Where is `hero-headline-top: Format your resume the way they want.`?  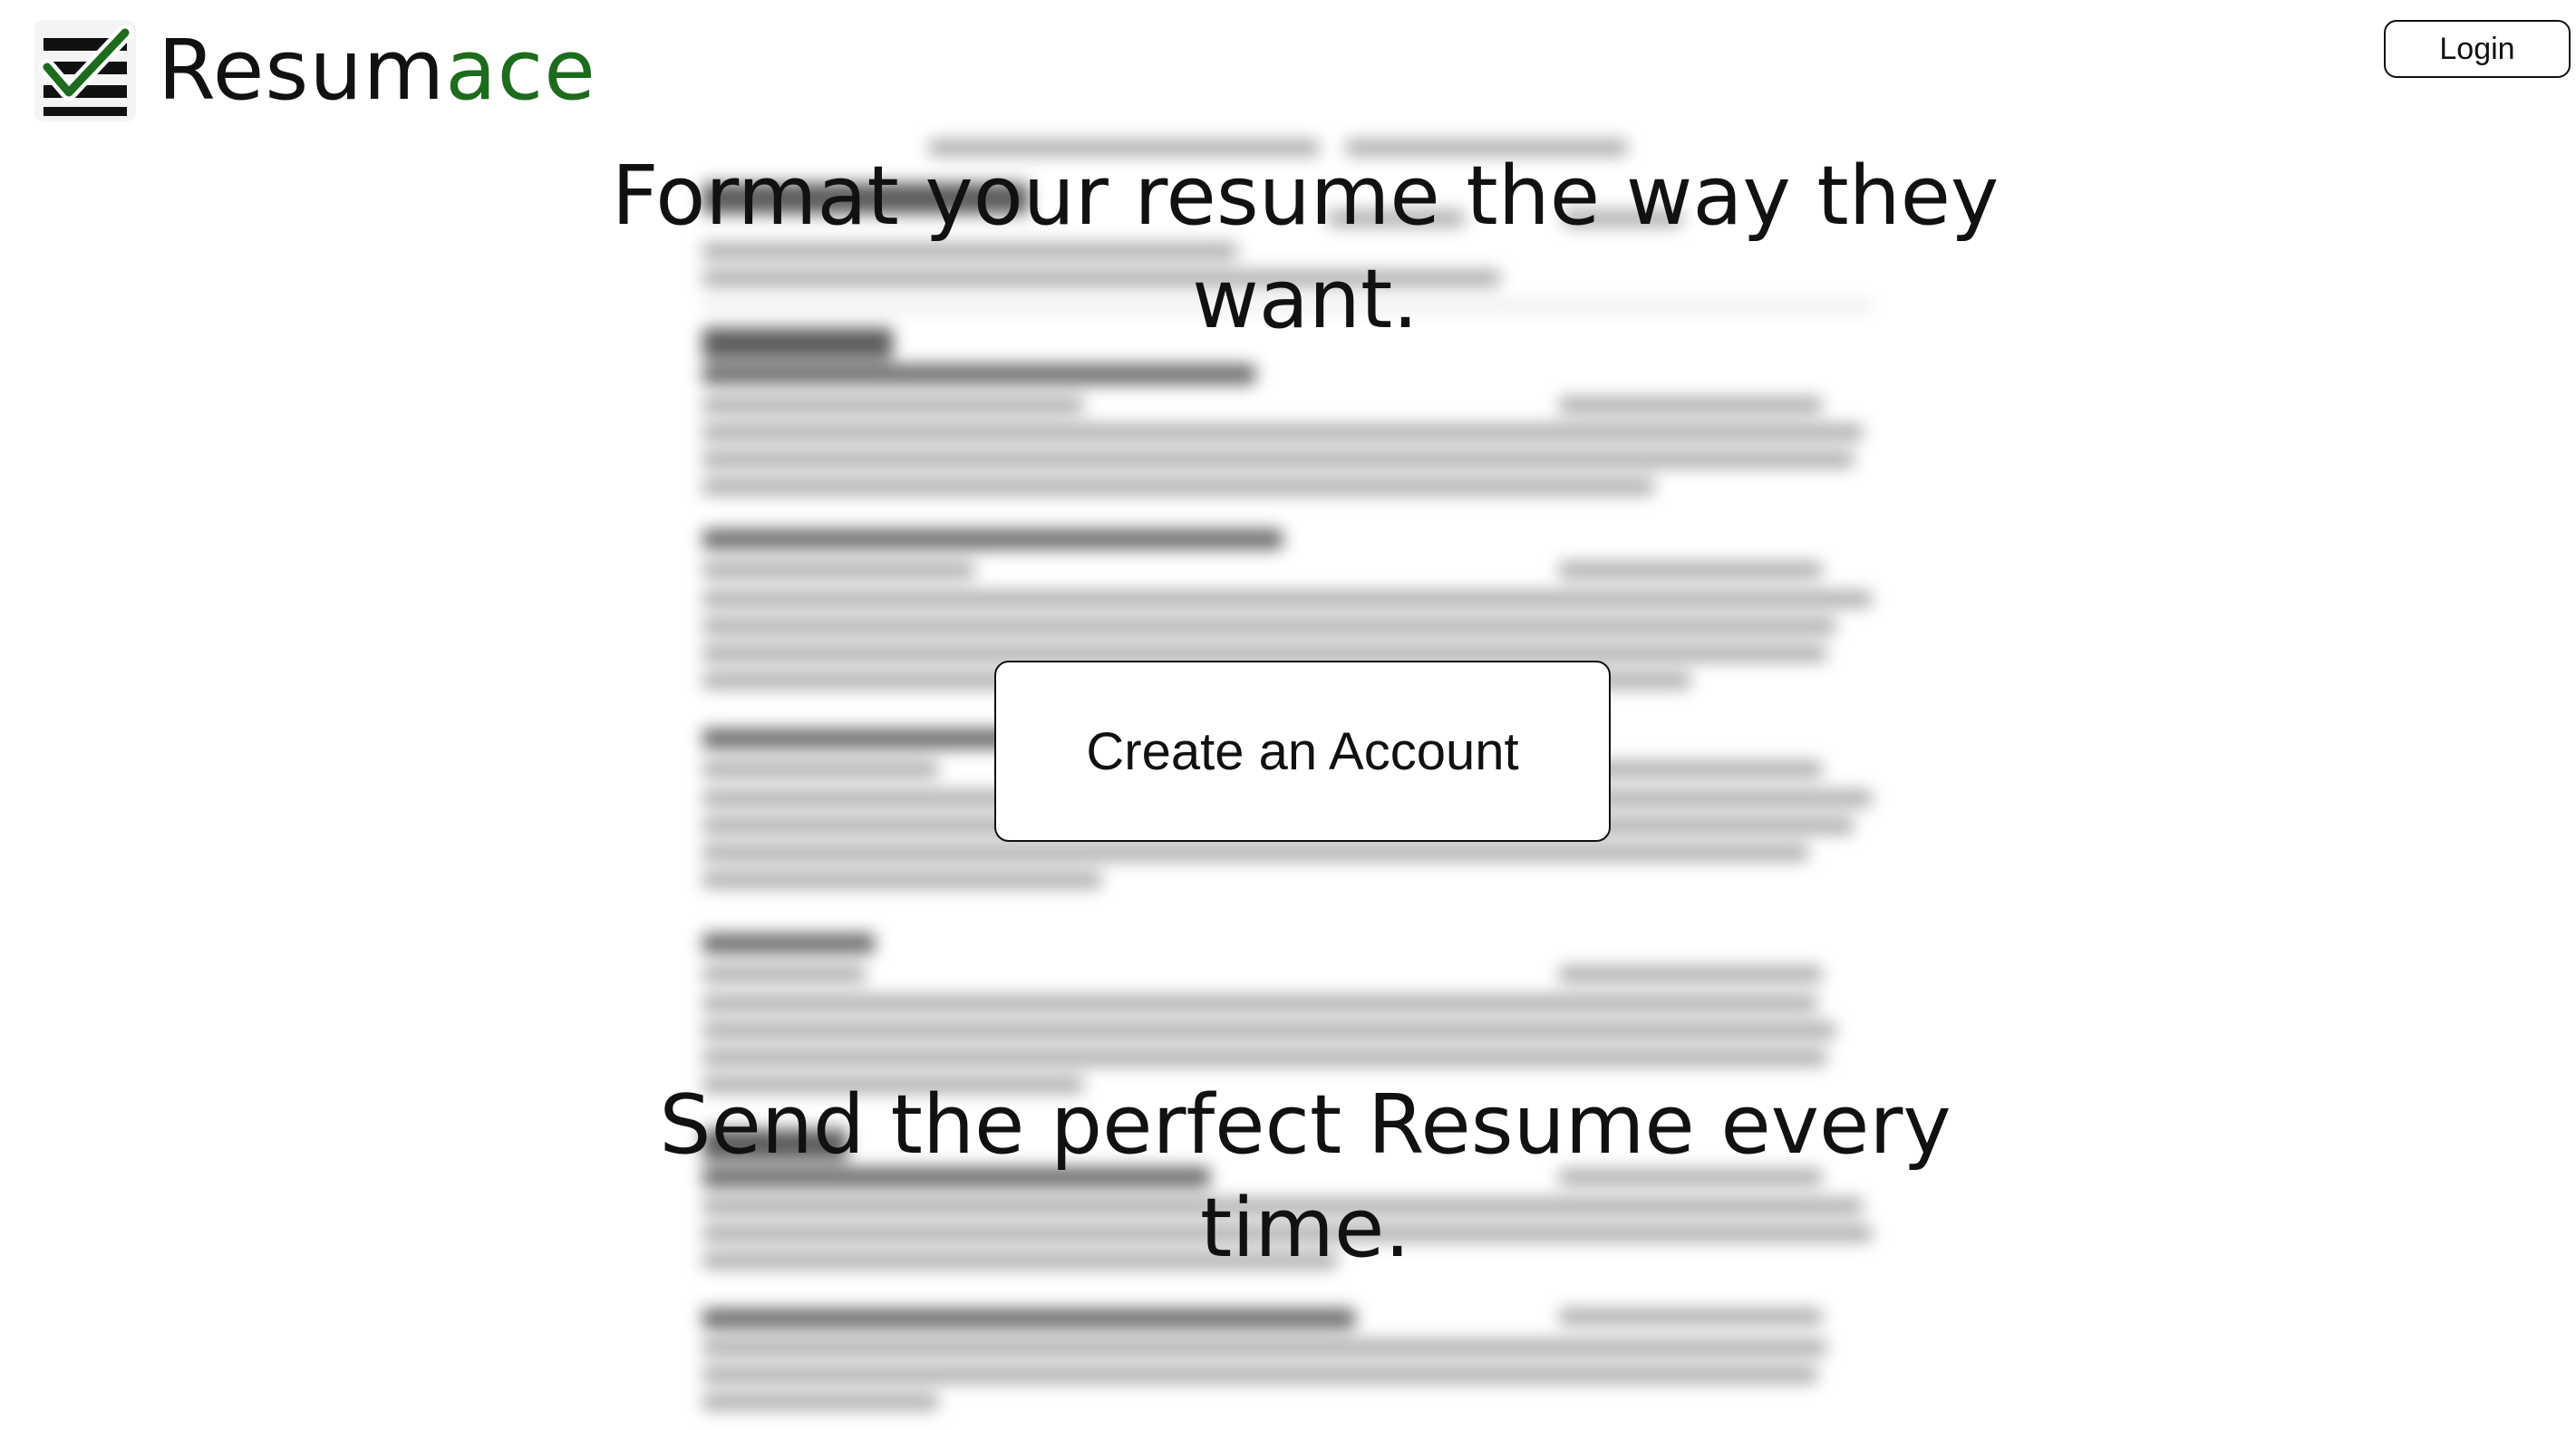
hero-headline-top: Format your resume the way they want. is located at coordinates (1305, 248).